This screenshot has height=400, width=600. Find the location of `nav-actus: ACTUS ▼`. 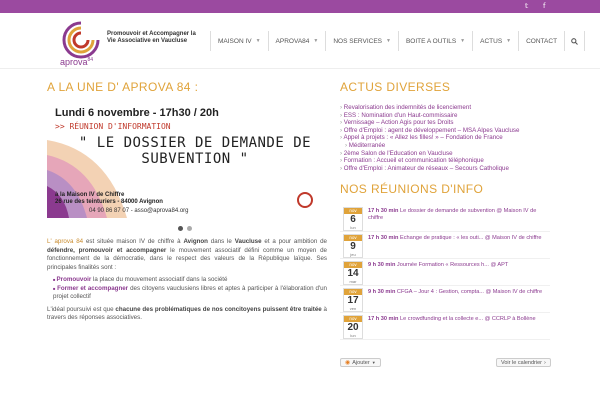

nav-actus: ACTUS ▼ is located at coordinates (495, 41).